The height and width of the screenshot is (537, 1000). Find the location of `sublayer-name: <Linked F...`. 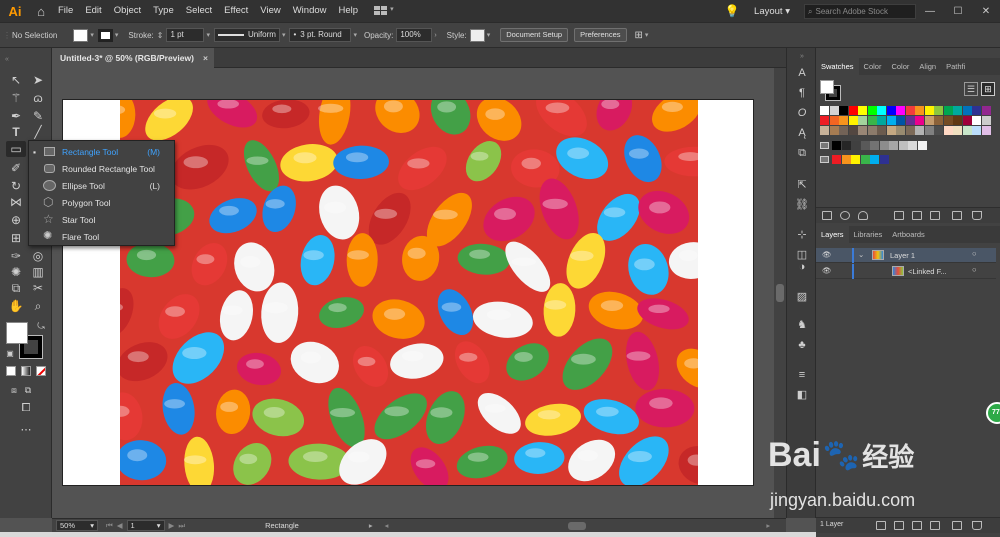

sublayer-name: <Linked F... is located at coordinates (927, 271).